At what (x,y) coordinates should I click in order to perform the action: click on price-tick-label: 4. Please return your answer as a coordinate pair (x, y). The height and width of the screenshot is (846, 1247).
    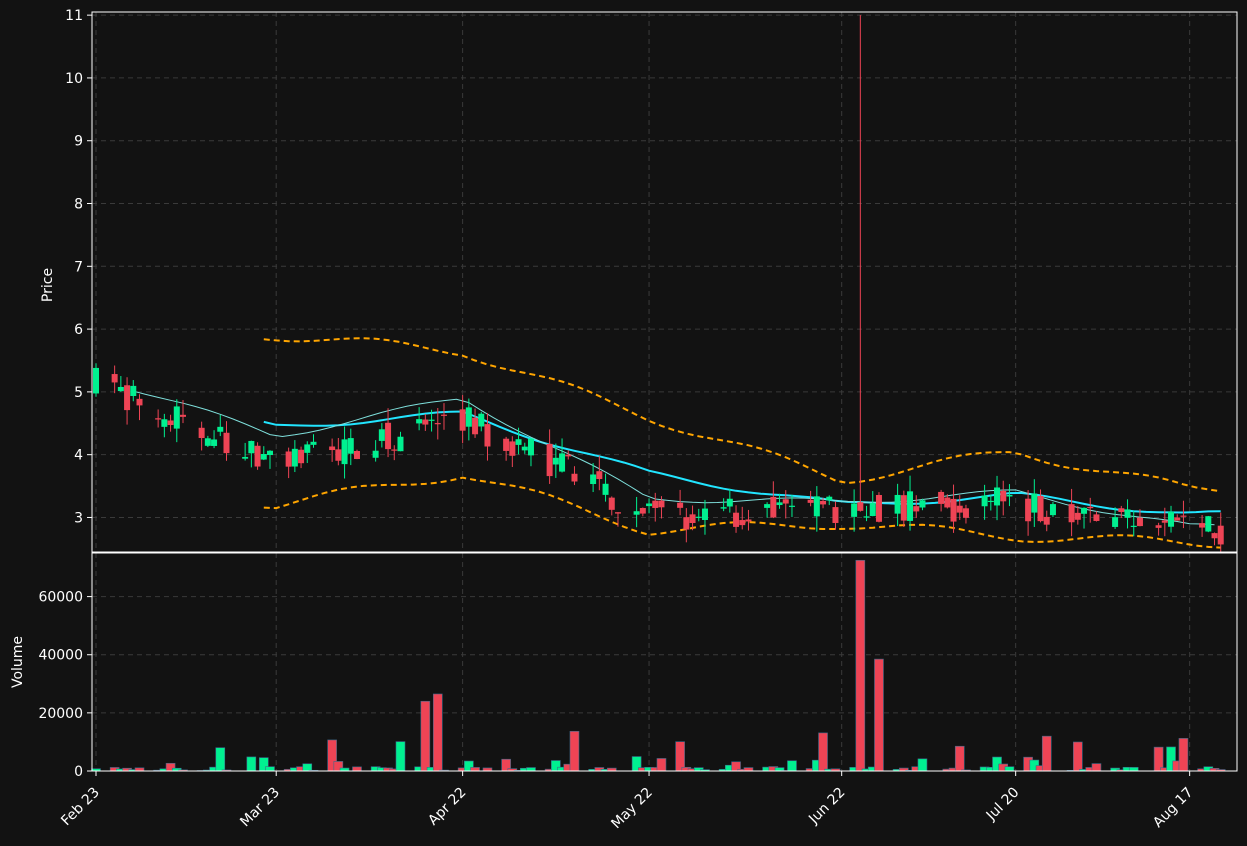
    Looking at the image, I should click on (78, 456).